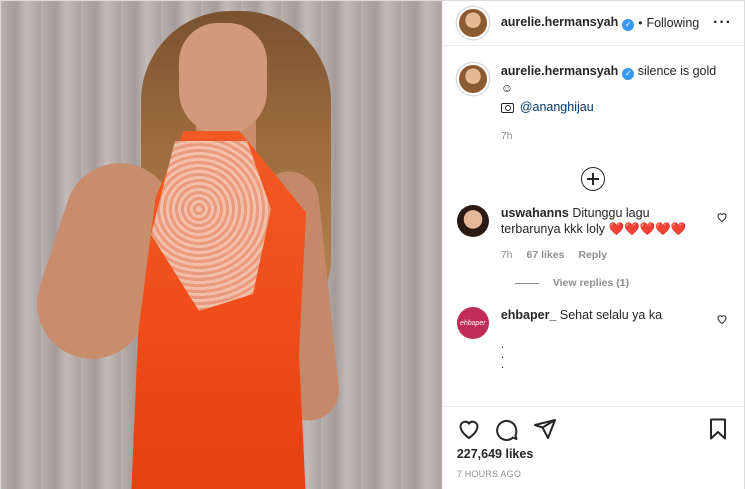  I want to click on commenter-avatar: ehbaper, so click(472, 323).